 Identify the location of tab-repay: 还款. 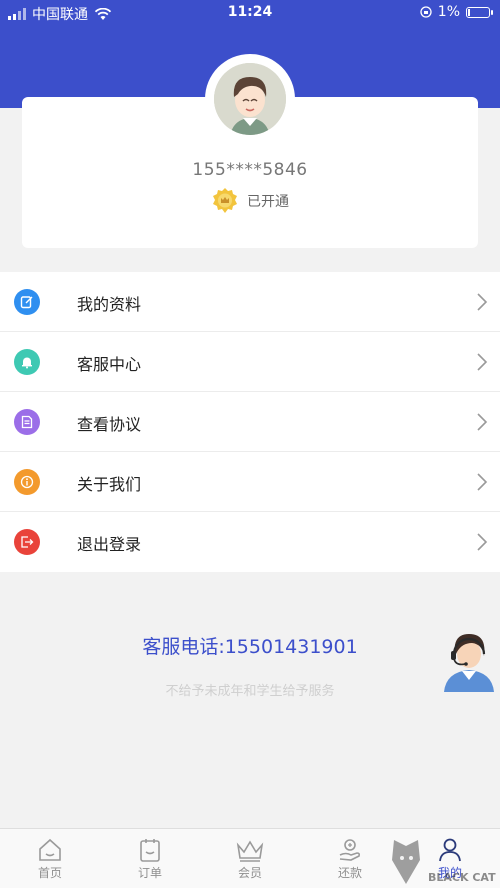
(350, 858).